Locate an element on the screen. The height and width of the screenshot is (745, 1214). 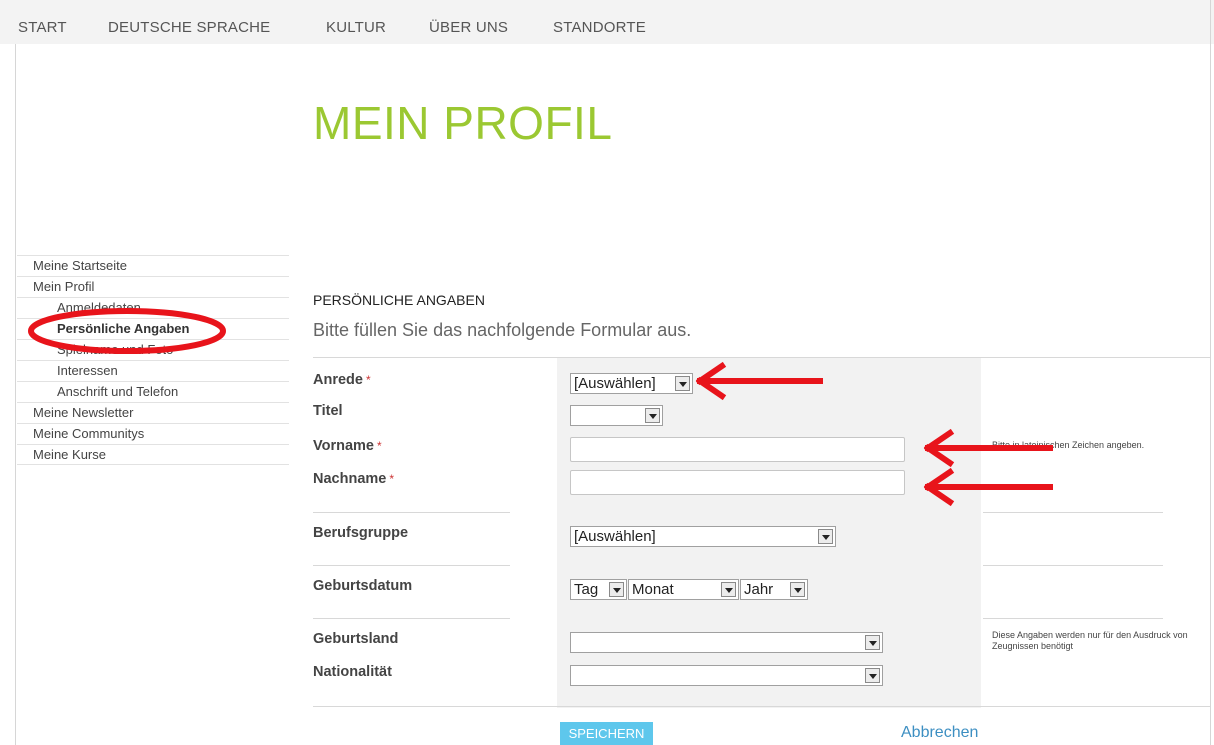
birth-day-select: Tag is located at coordinates (598, 589).